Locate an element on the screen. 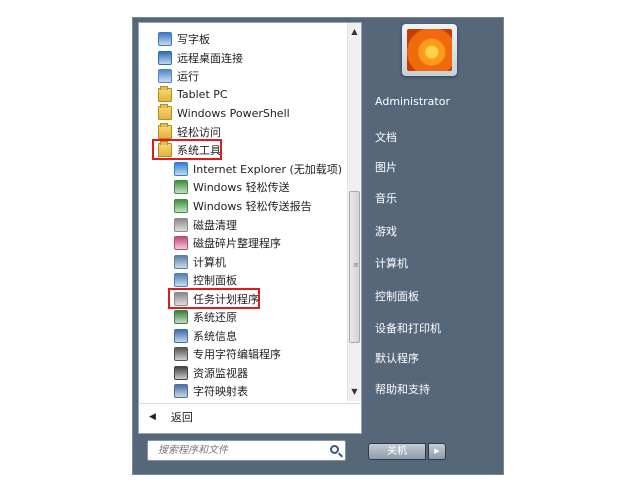 The width and height of the screenshot is (639, 493). program-label: 字符映射表 is located at coordinates (220, 392).